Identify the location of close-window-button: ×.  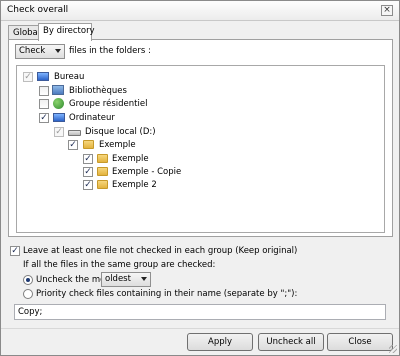
(387, 10).